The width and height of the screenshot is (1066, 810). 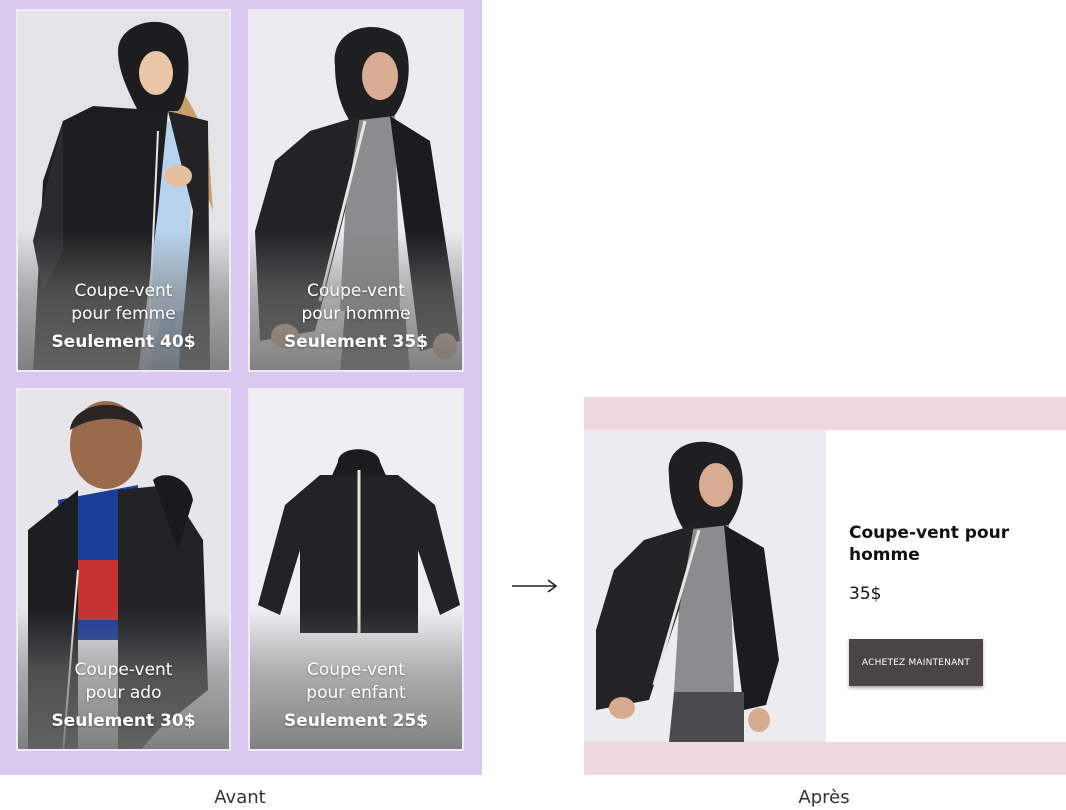 What do you see at coordinates (240, 797) in the screenshot?
I see `before-caption: Avant` at bounding box center [240, 797].